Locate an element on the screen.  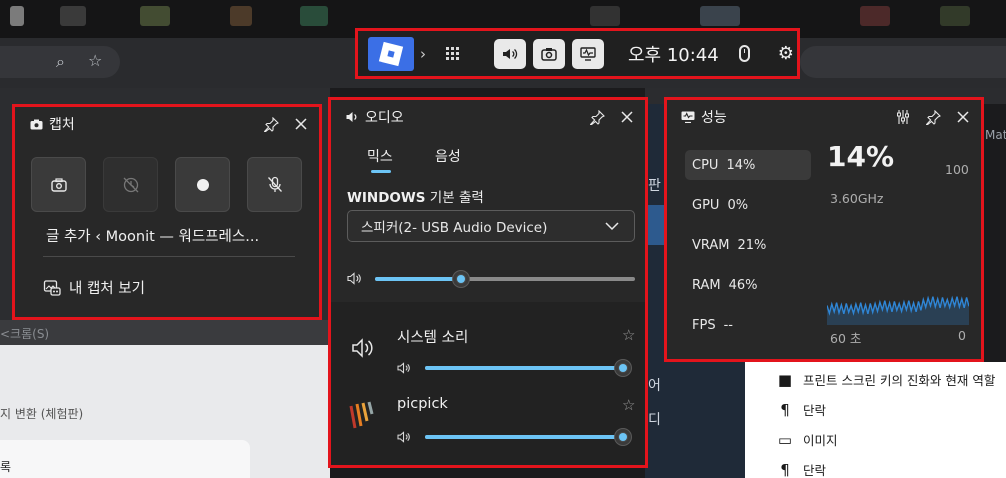
background-text: <크롬(S) is located at coordinates (25, 334).